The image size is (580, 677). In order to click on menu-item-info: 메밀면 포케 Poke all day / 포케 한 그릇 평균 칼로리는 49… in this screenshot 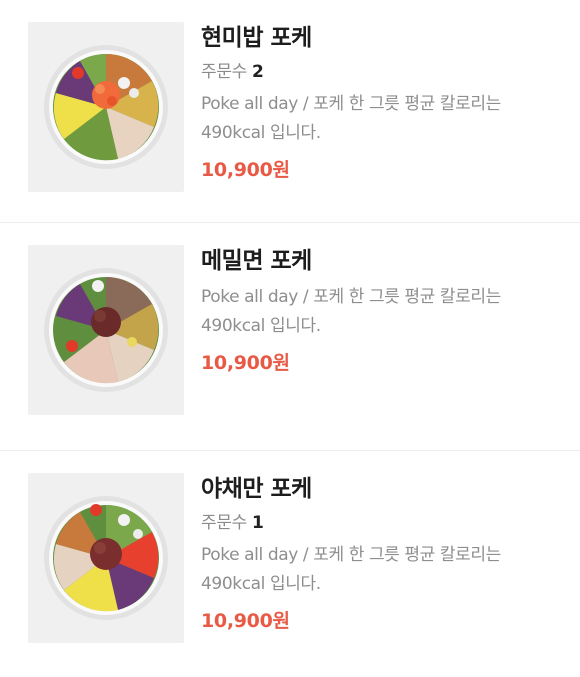, I will do `click(386, 311)`.